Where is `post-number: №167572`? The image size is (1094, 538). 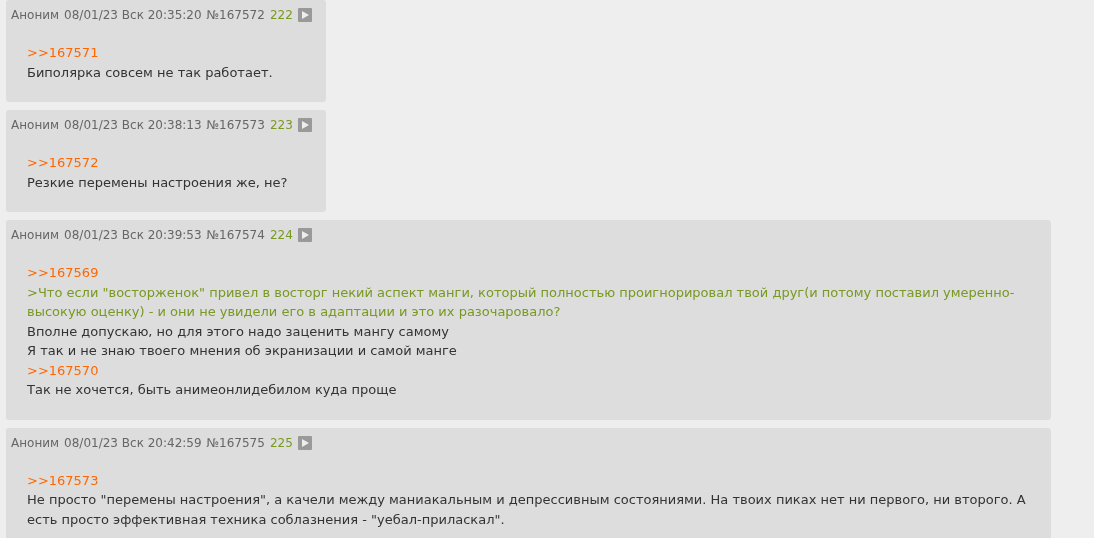 post-number: №167572 is located at coordinates (235, 15).